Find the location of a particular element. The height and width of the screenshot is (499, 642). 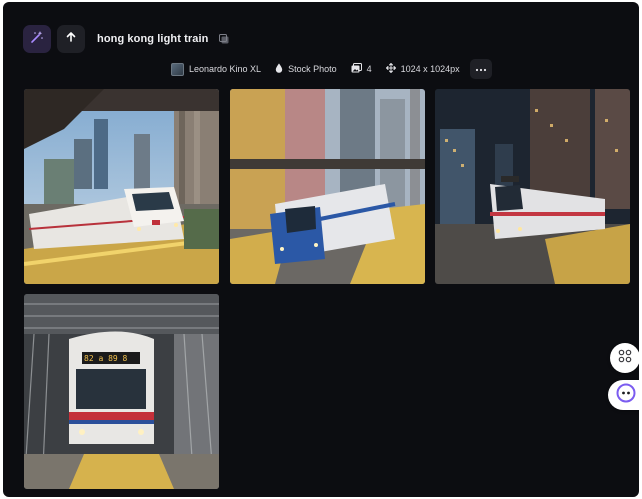

magic-wand-icon is located at coordinates (37, 39).